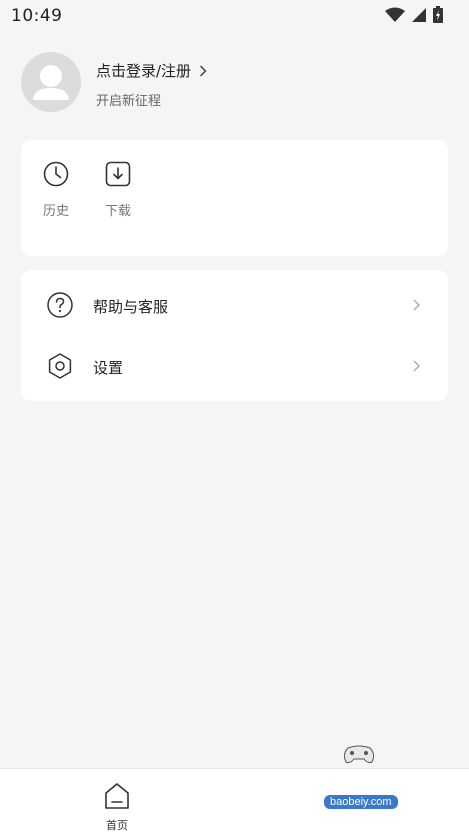 This screenshot has width=469, height=835. Describe the element at coordinates (129, 101) in the screenshot. I see `profile-subtitle: 开启新征程` at that location.